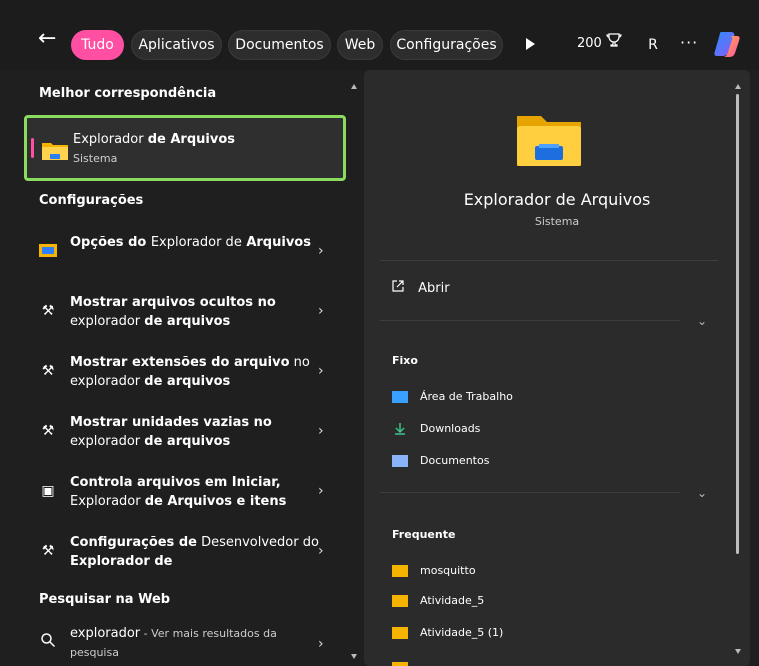 The width and height of the screenshot is (759, 666). What do you see at coordinates (185, 148) in the screenshot?
I see `best-match-explorer: Explorador de Arquivos Sistema` at bounding box center [185, 148].